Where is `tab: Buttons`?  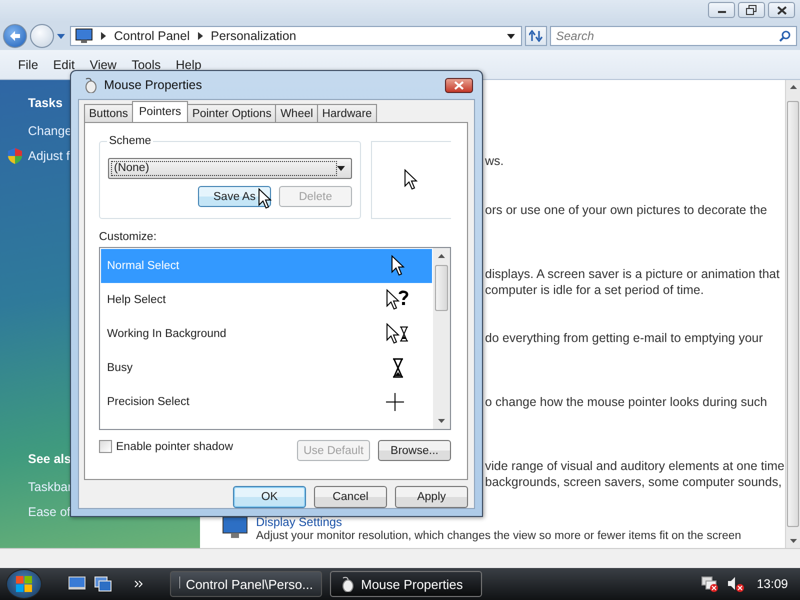
tab: Buttons is located at coordinates (108, 113).